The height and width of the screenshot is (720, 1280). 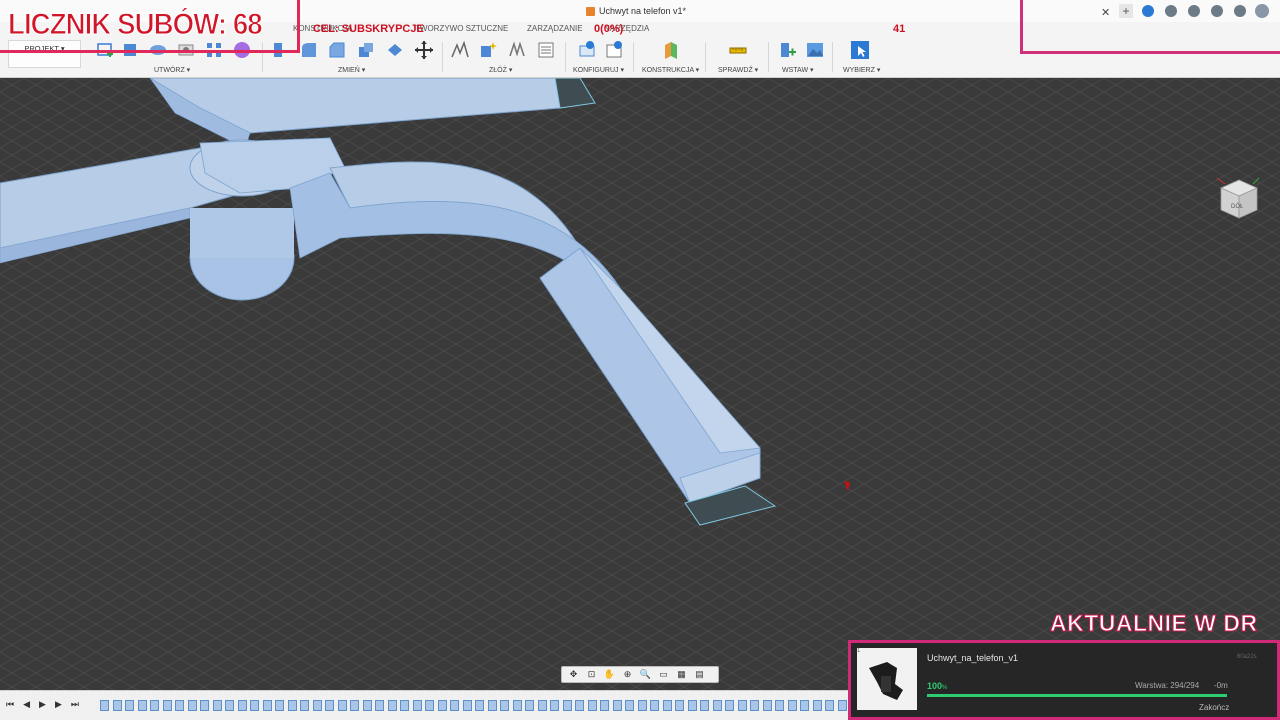 I want to click on timeline-control-icon: ⏭, so click(x=75, y=704).